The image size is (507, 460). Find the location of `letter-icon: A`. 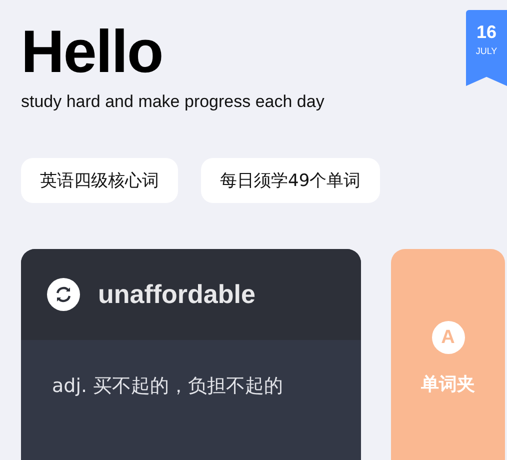

letter-icon: A is located at coordinates (448, 337).